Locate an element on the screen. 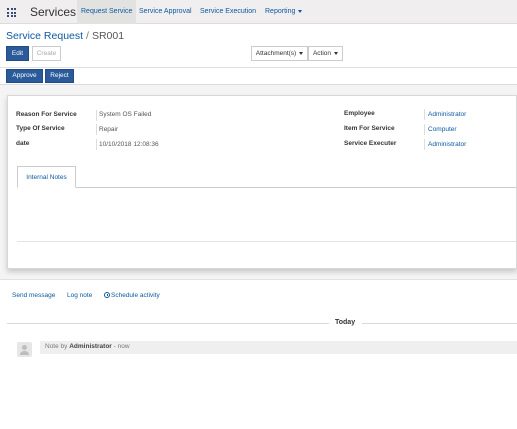 The image size is (517, 429). action-label: Action is located at coordinates (322, 53).